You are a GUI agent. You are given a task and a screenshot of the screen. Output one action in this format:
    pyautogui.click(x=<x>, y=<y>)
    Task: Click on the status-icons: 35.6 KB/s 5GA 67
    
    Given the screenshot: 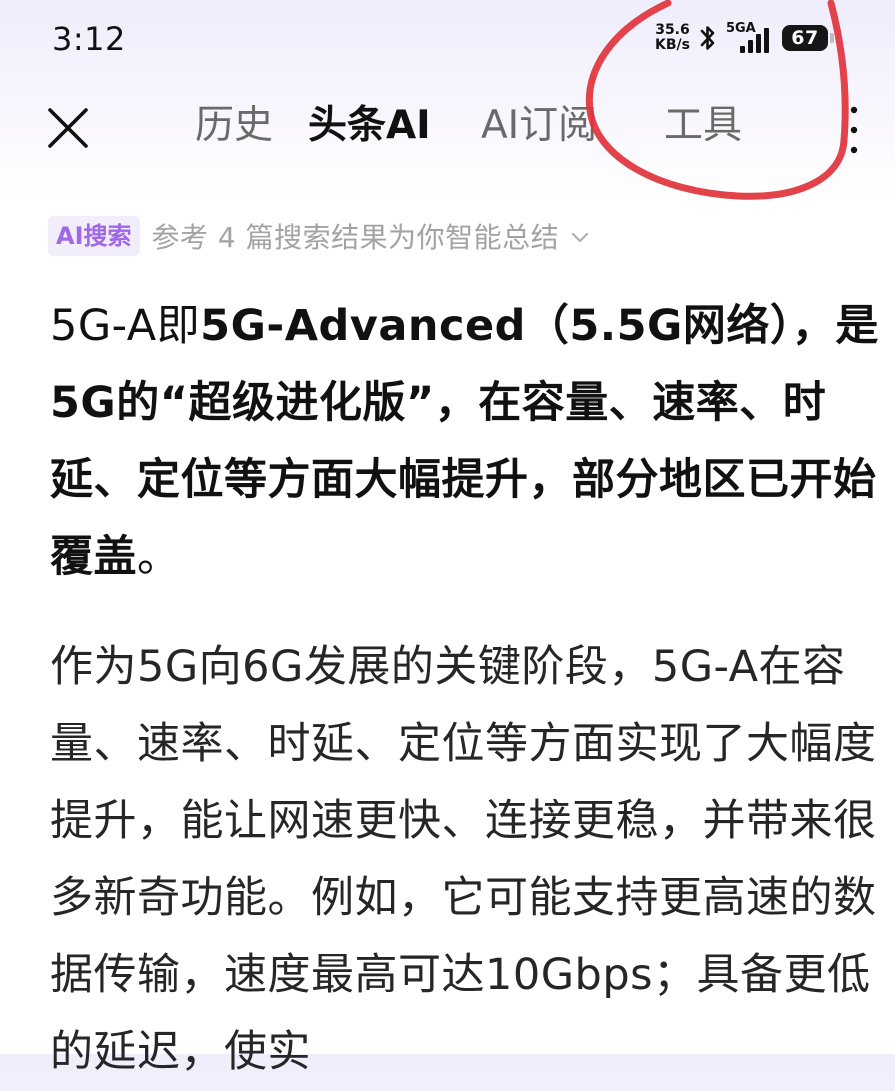 What is the action you would take?
    pyautogui.click(x=744, y=38)
    